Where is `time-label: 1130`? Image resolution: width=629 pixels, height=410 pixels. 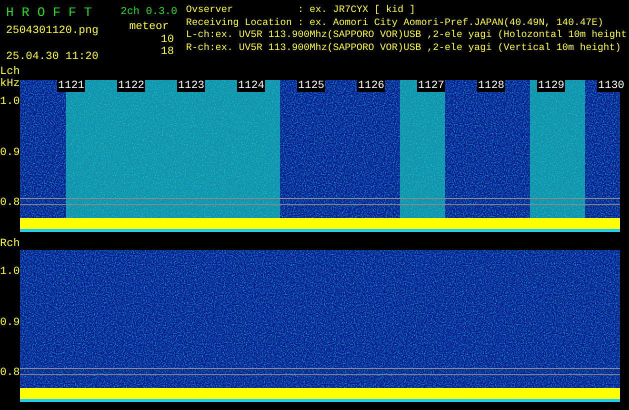 time-label: 1130 is located at coordinates (611, 86).